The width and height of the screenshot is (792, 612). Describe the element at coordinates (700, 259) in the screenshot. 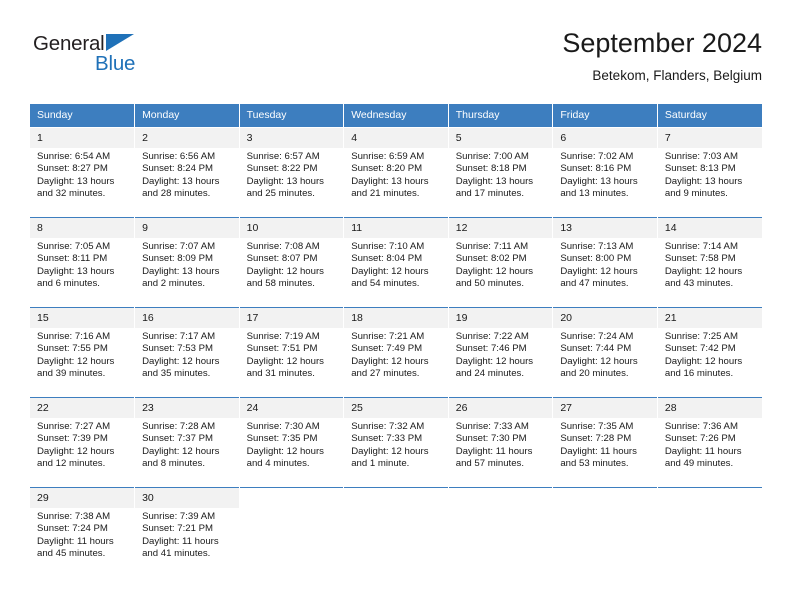

I see `sunset-line: Sunset: 7:58 PM` at that location.